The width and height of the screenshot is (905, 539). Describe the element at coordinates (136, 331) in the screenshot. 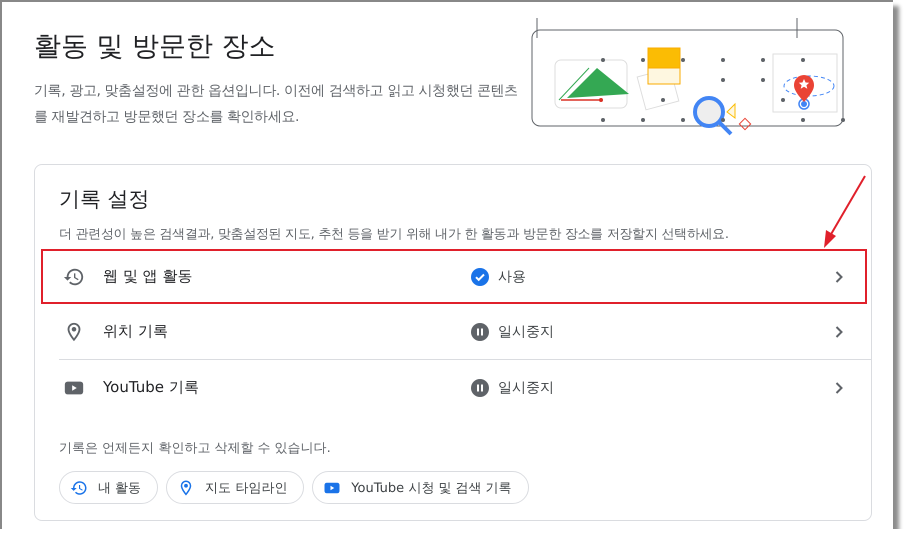

I see `setting-label: 위치 기록` at that location.